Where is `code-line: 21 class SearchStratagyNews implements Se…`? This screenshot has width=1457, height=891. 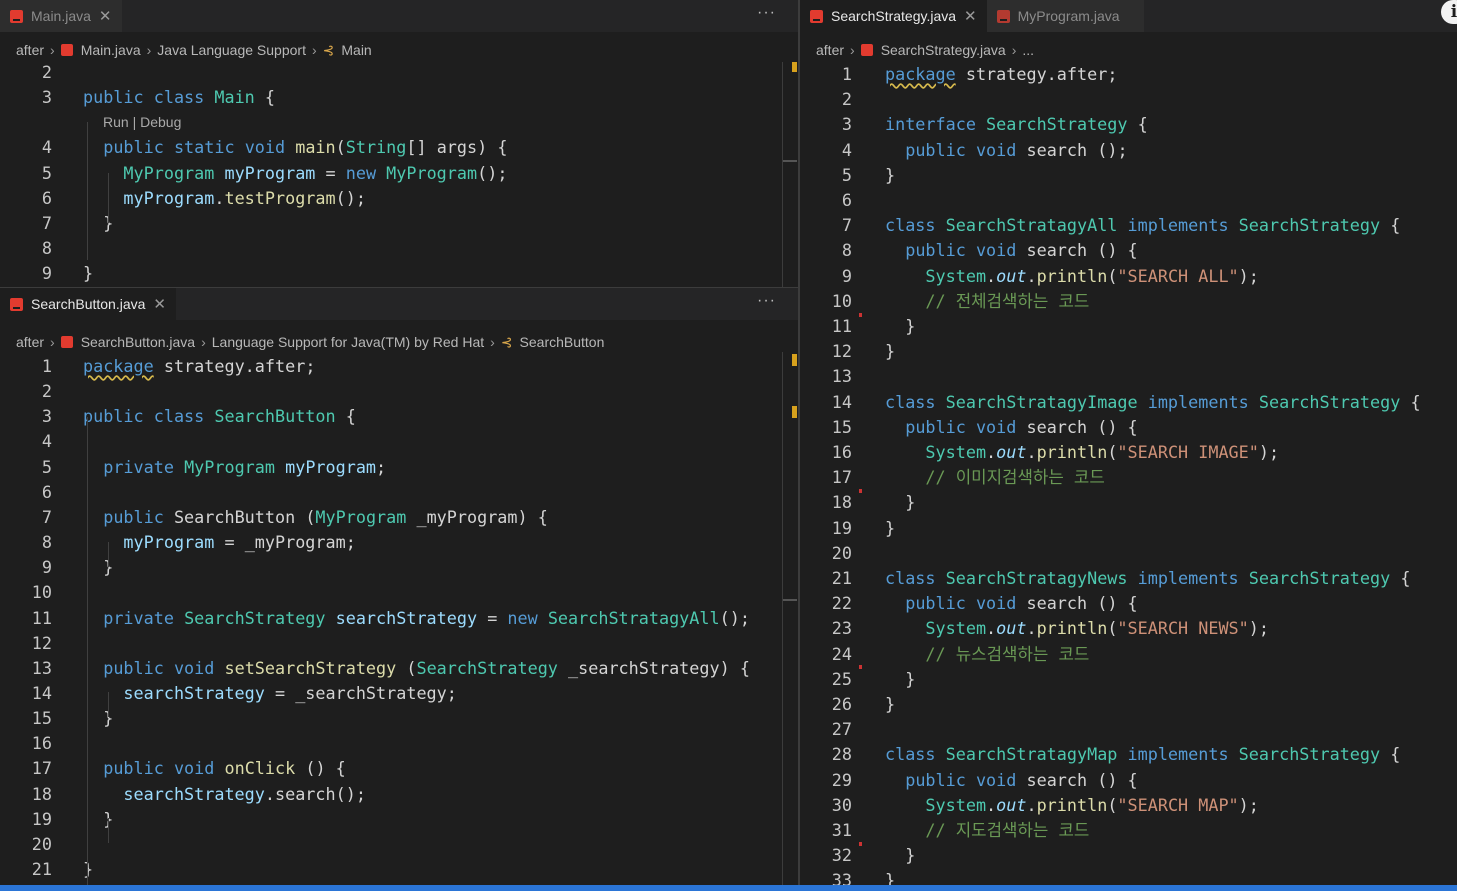
code-line: 21 class SearchStratagyNews implements Se… is located at coordinates (1128, 578).